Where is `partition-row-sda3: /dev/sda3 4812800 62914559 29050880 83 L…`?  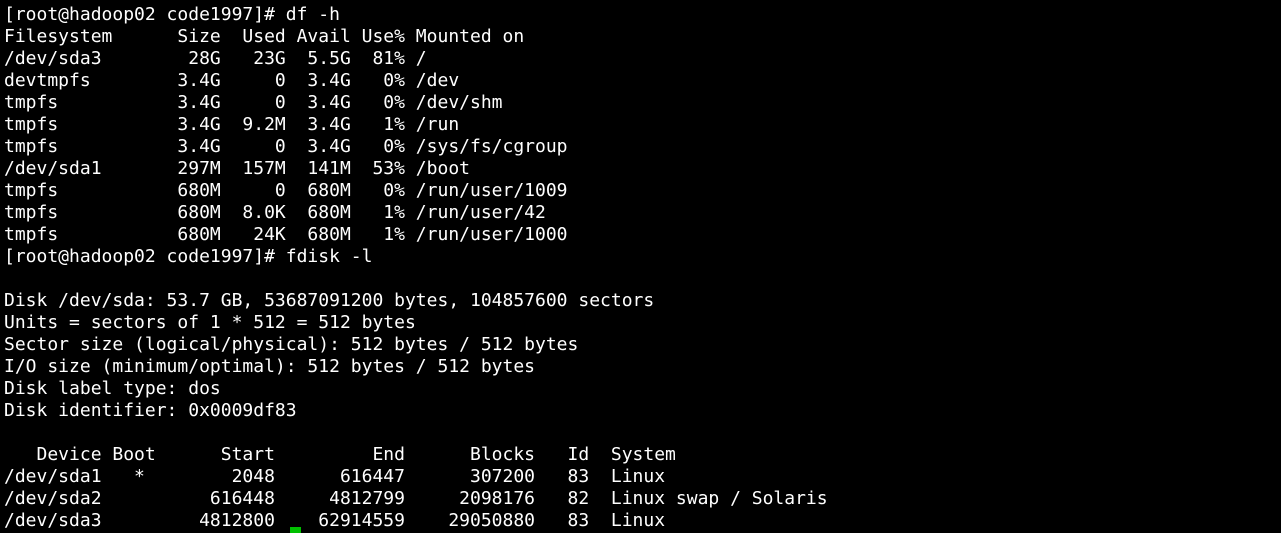
partition-row-sda3: /dev/sda3 4812800 62914559 29050880 83 L… is located at coordinates (335, 520).